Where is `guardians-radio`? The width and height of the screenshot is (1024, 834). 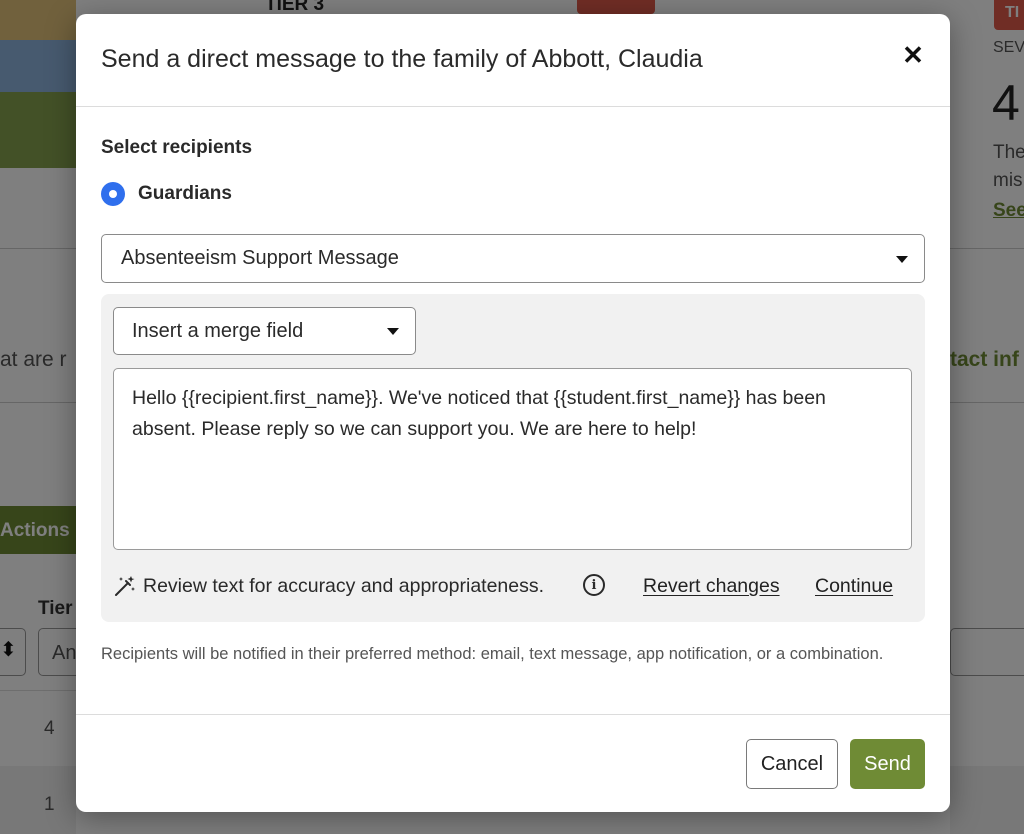 guardians-radio is located at coordinates (113, 194).